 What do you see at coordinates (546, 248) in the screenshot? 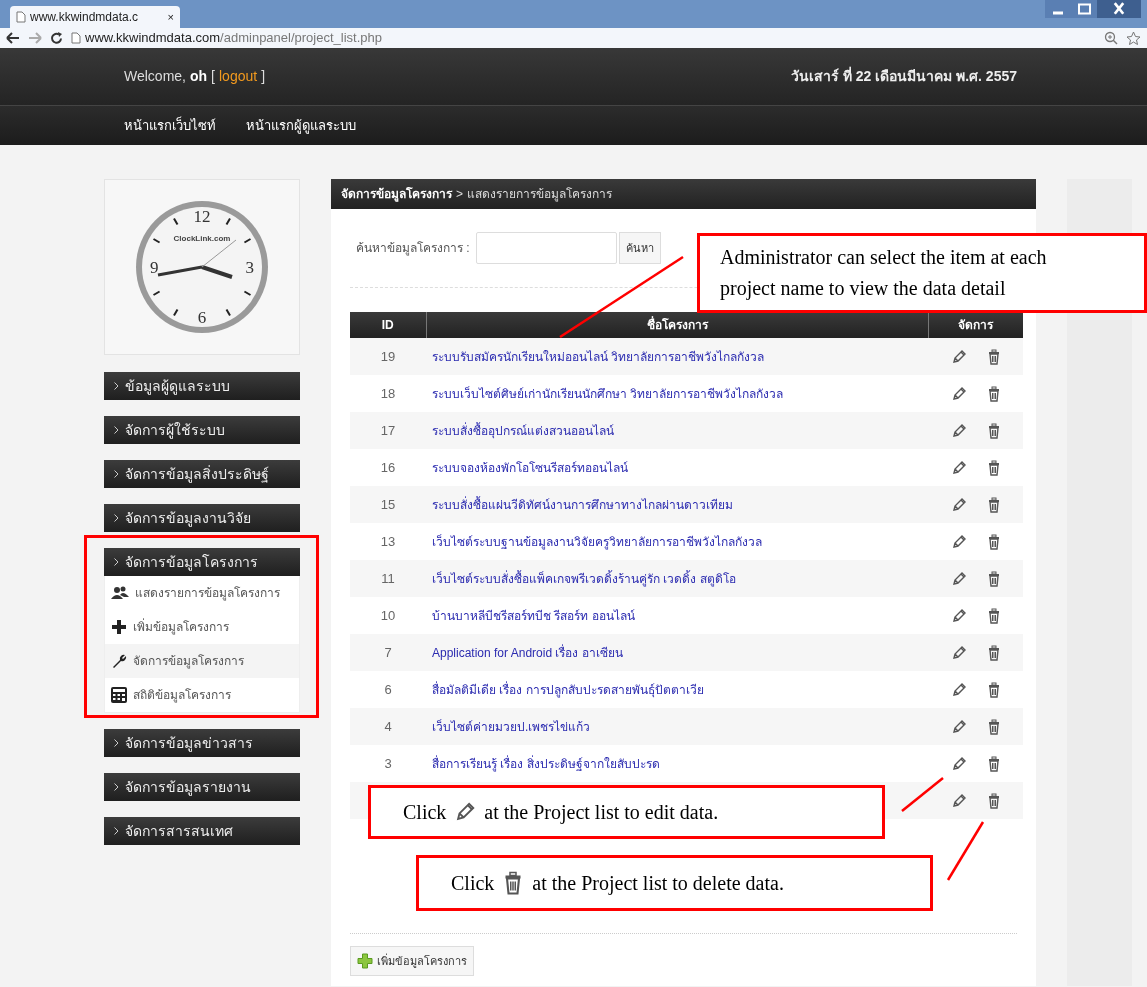
I see `search-field` at bounding box center [546, 248].